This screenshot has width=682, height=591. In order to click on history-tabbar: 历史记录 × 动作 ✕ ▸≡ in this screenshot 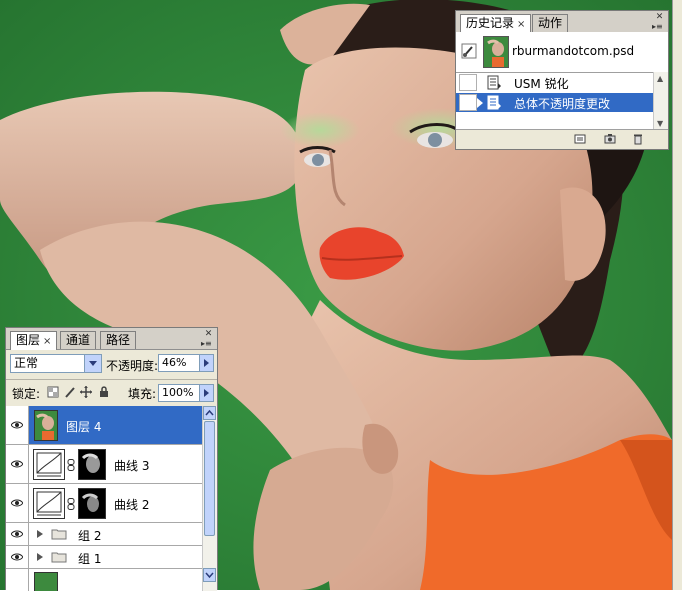, I will do `click(562, 22)`.